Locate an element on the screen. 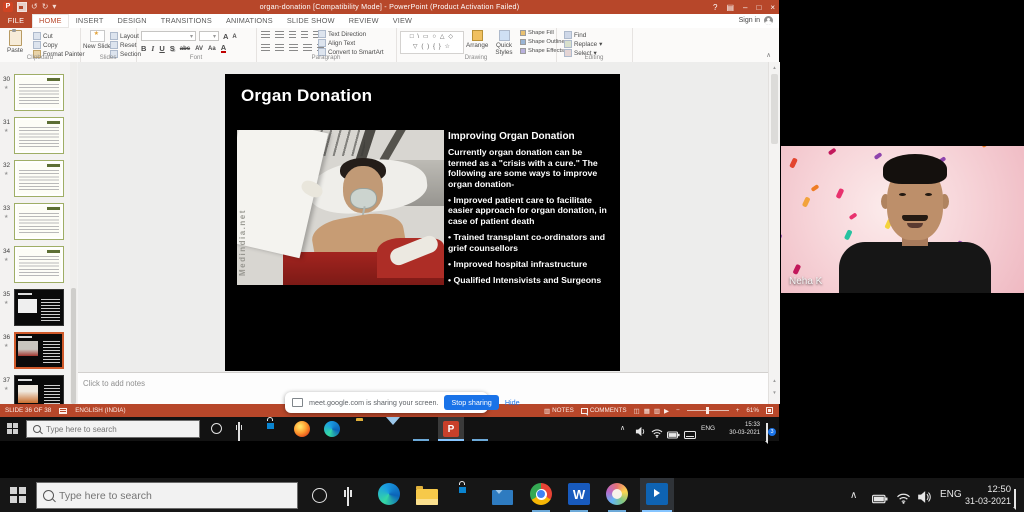  find-button: Find is located at coordinates (575, 35).